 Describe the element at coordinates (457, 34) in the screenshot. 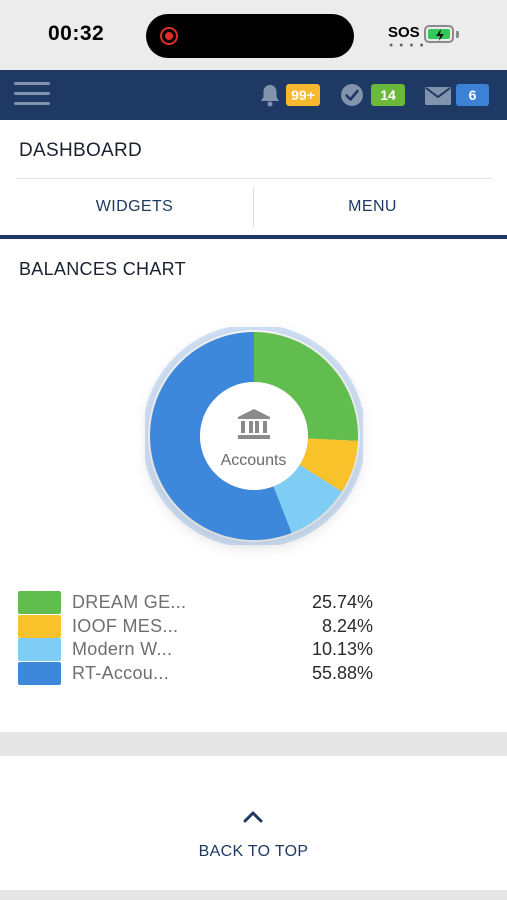

I see `battery-tip` at that location.